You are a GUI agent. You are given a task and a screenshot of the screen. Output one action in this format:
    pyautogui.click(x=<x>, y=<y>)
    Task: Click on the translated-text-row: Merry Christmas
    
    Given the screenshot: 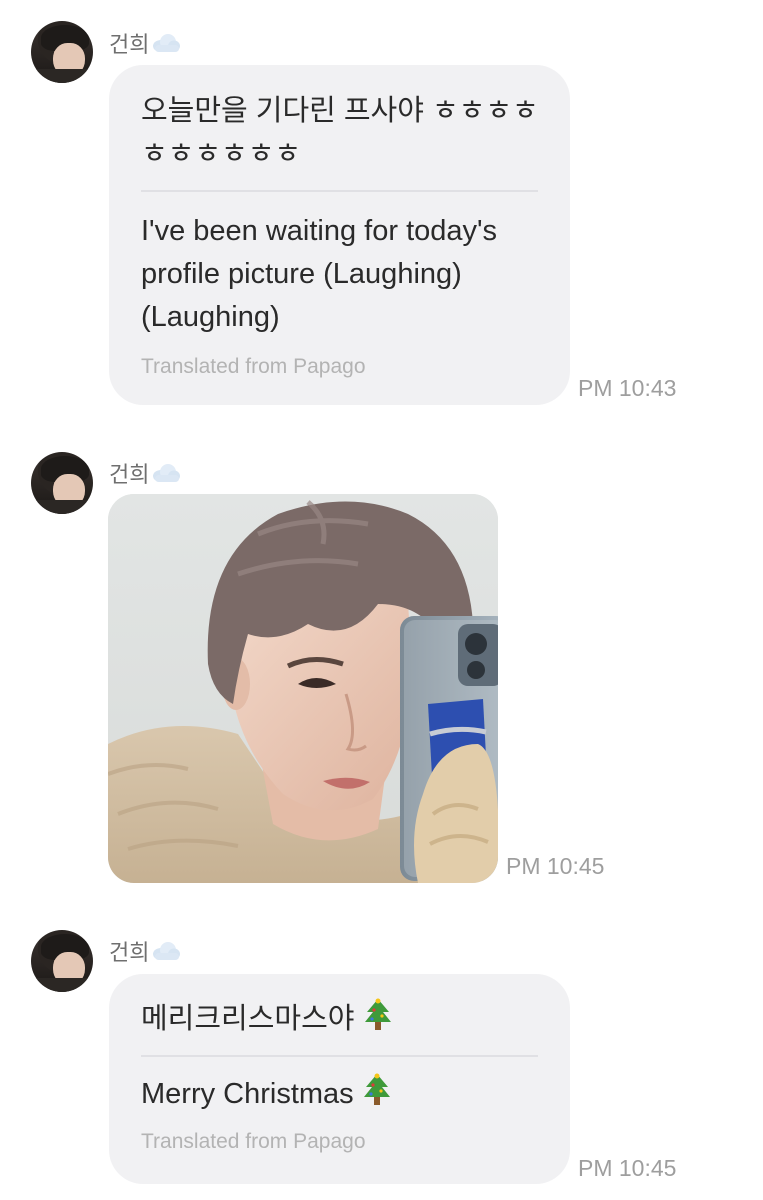 What is the action you would take?
    pyautogui.click(x=339, y=1094)
    